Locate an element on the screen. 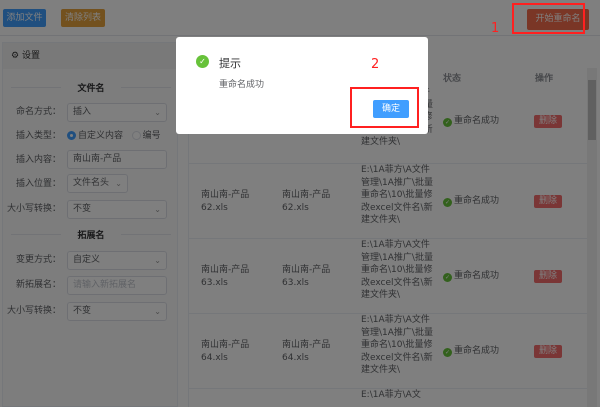 The height and width of the screenshot is (407, 600). dialog-title: 提示 is located at coordinates (230, 63).